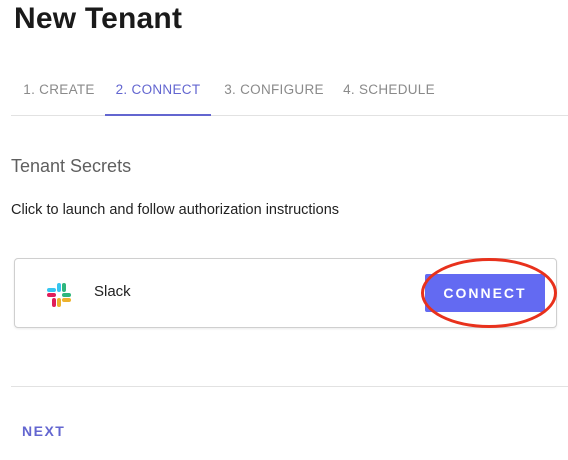 The image size is (568, 460). Describe the element at coordinates (98, 18) in the screenshot. I see `page-title: New Tenant` at that location.